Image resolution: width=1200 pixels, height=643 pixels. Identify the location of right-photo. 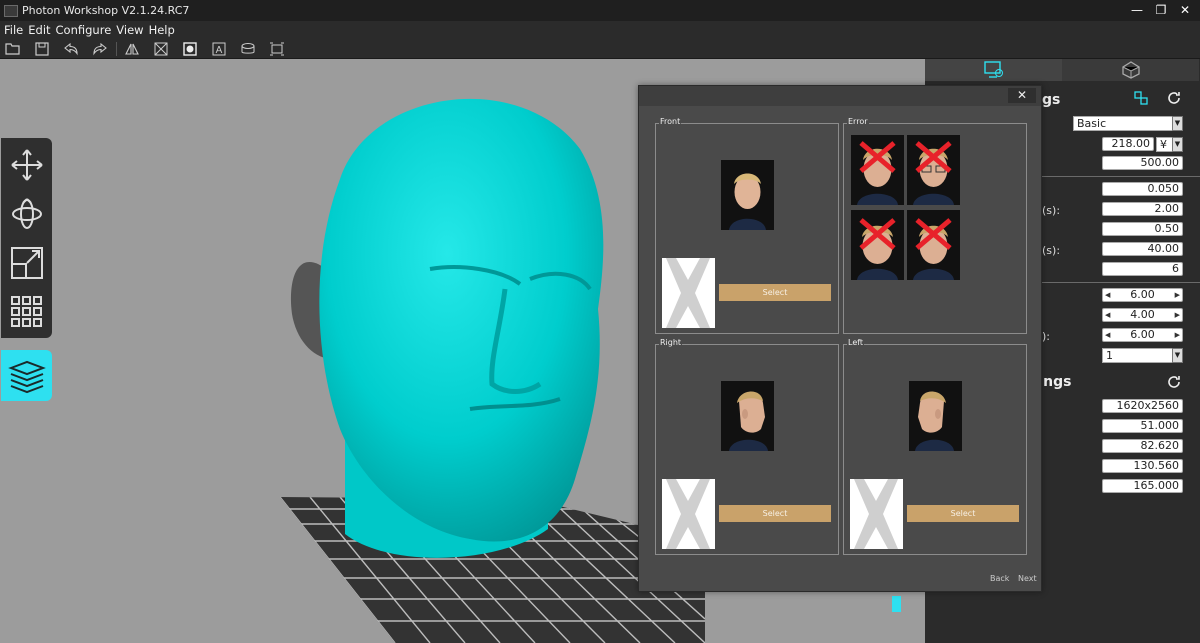
(747, 416).